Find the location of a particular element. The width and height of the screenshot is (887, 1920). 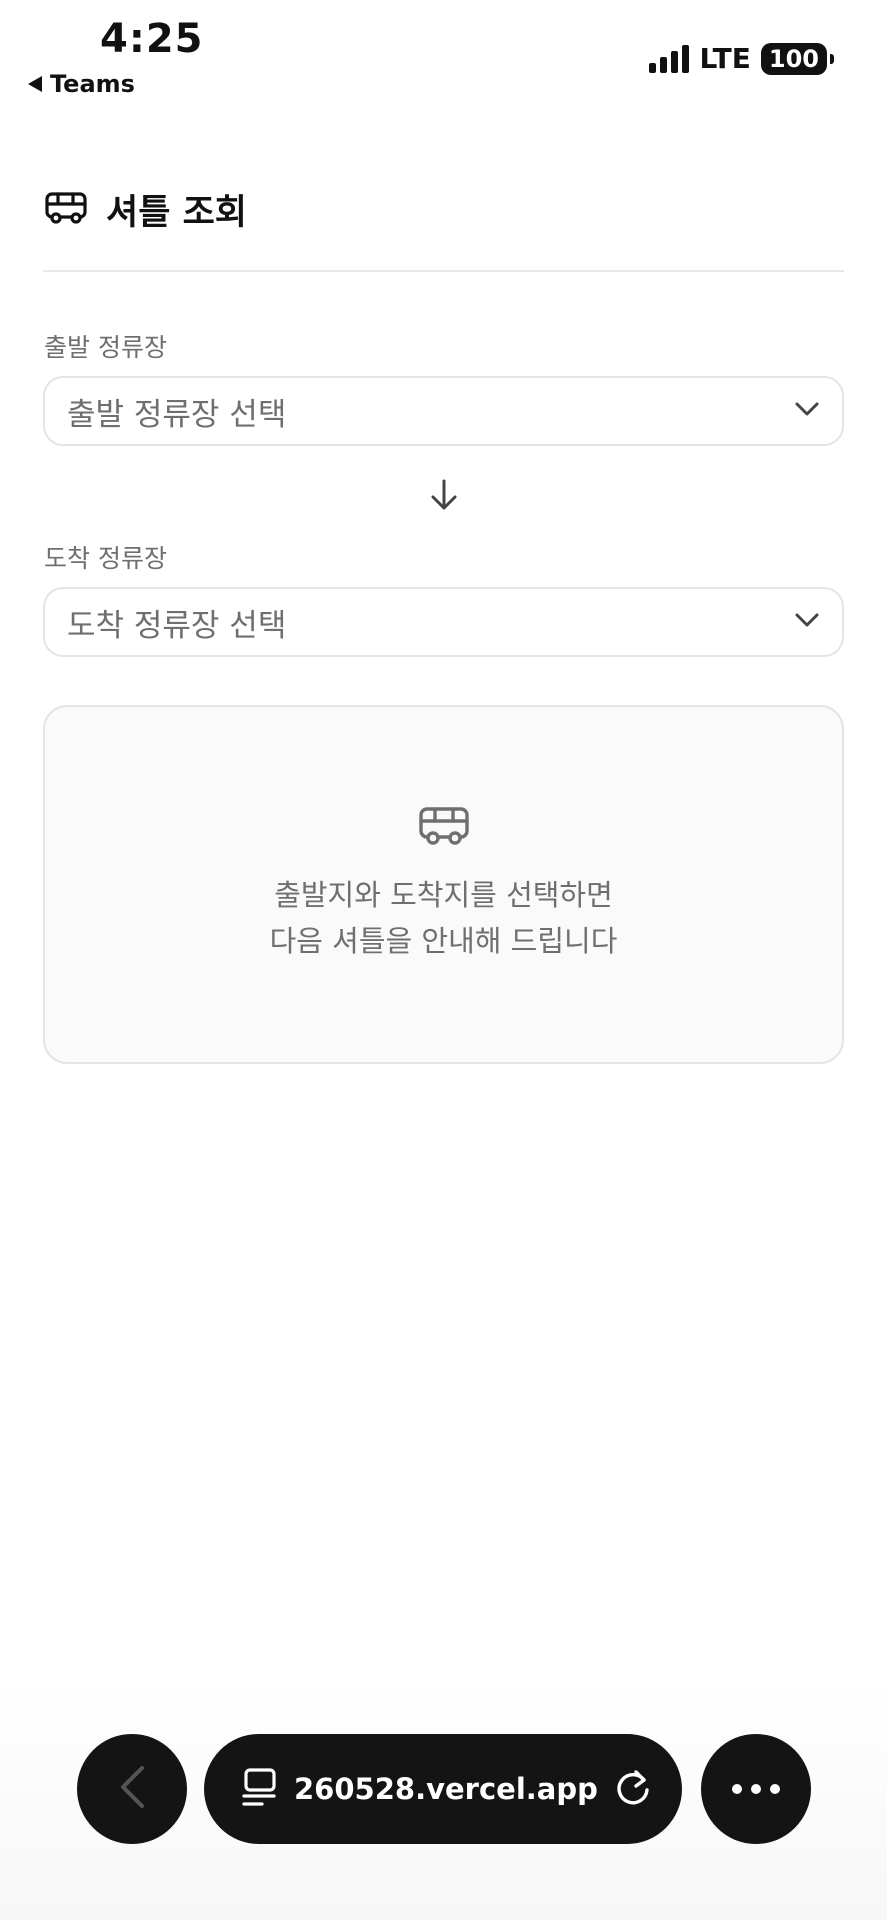

departure-select-value: 출발 정류장 선택 is located at coordinates (177, 414).